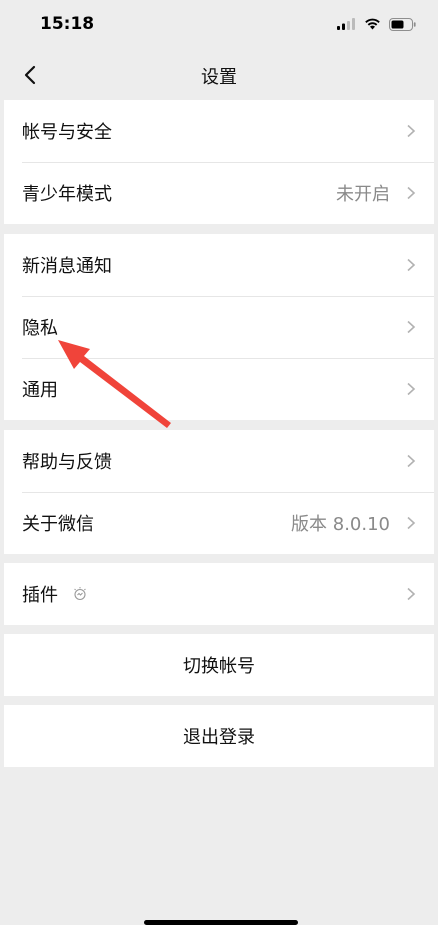  I want to click on settings-item-value: 版本 8.0.10, so click(340, 524).